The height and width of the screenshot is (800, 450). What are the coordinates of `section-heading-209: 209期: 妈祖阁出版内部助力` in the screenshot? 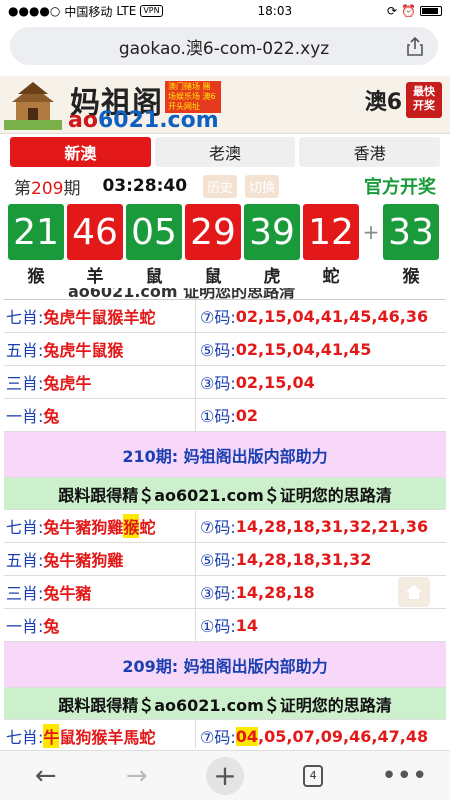 It's located at (225, 665).